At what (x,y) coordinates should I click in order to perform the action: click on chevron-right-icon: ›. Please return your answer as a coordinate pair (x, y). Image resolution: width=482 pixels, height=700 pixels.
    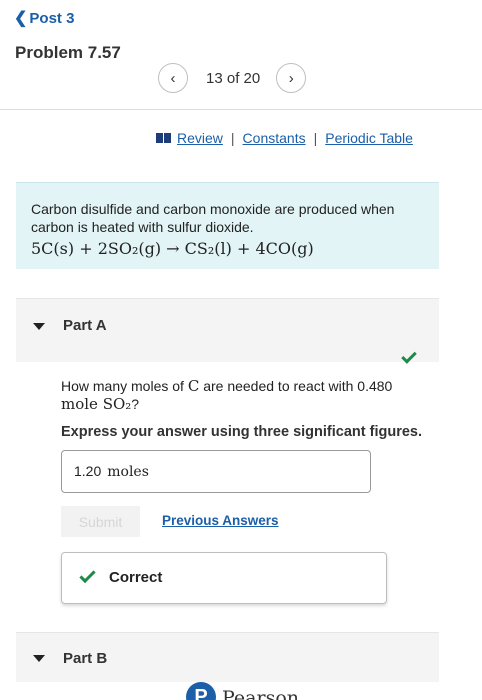
    Looking at the image, I should click on (291, 78).